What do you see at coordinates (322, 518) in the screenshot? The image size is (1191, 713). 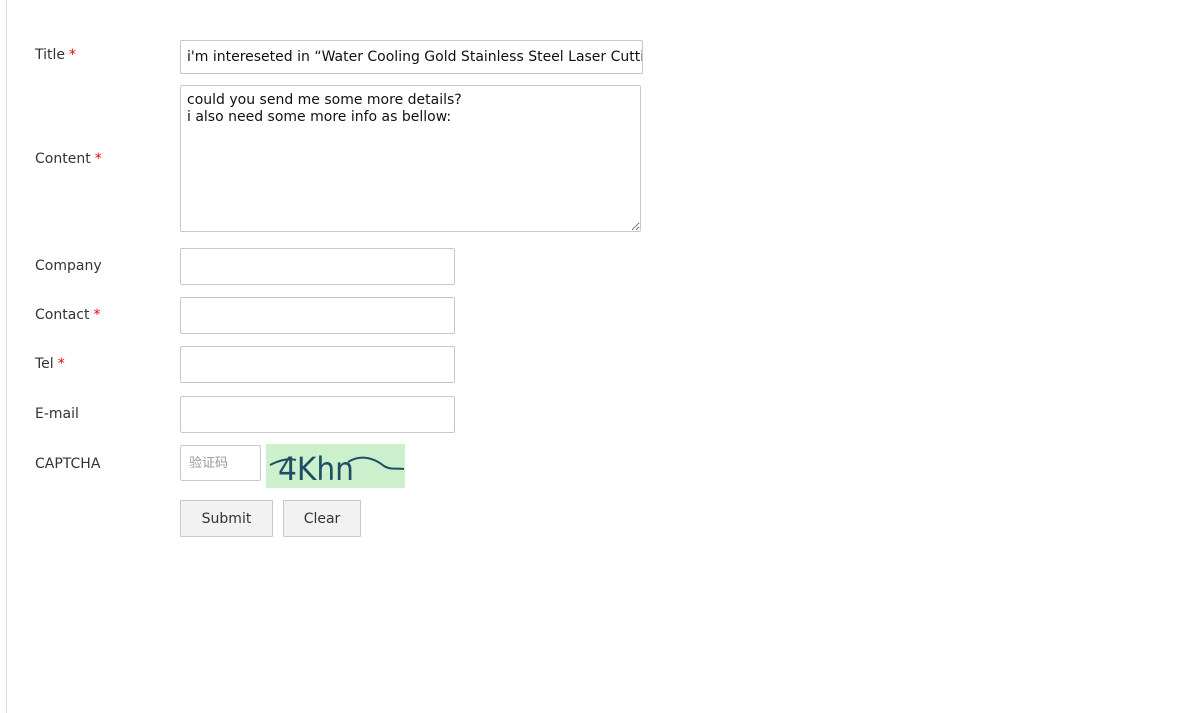 I see `clear-button: Clear` at bounding box center [322, 518].